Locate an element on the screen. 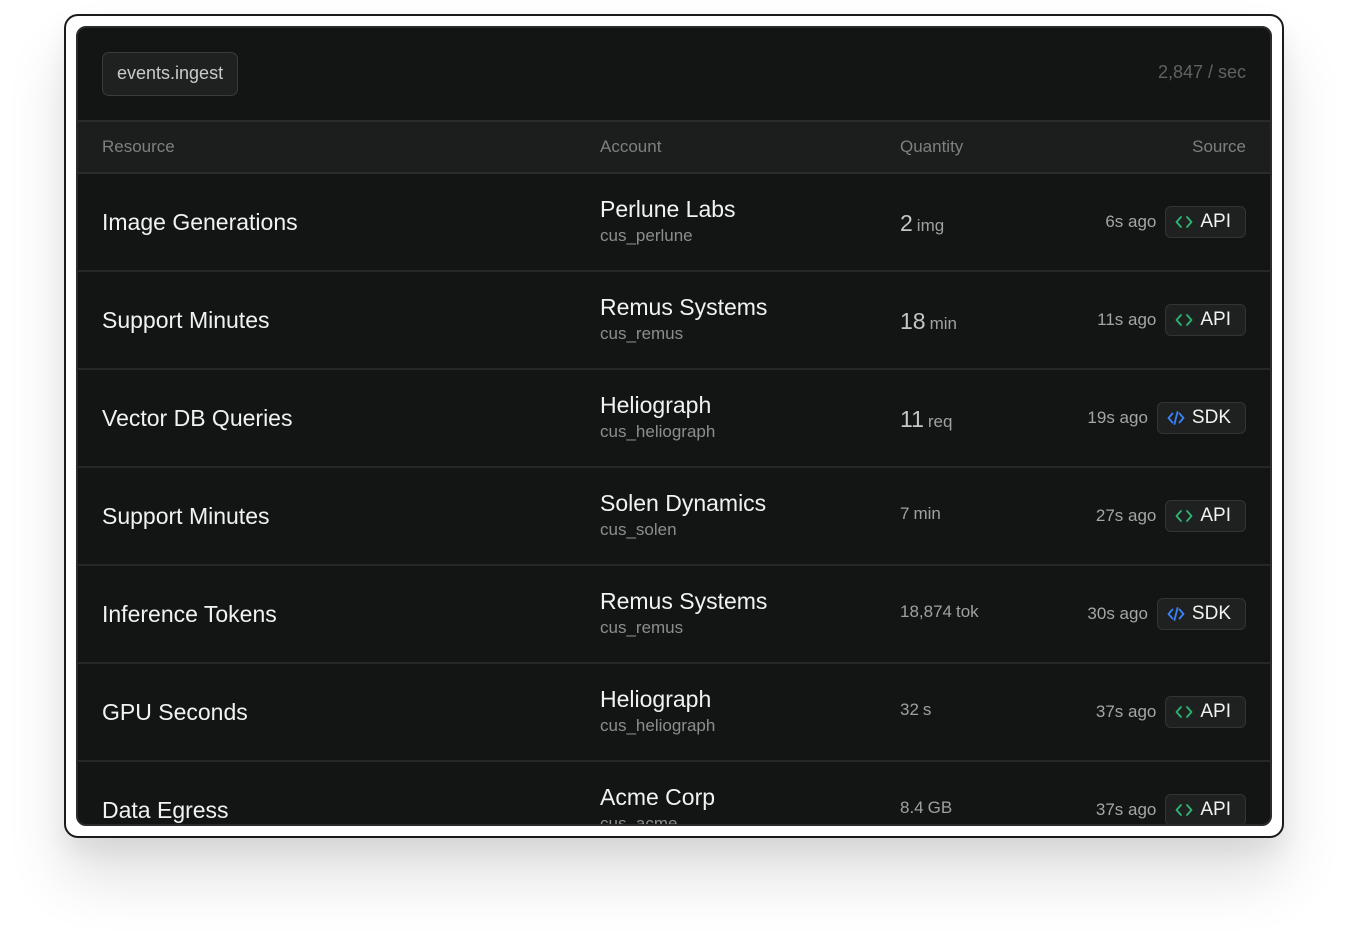  source-cell: 19s ago SDK is located at coordinates (1166, 418).